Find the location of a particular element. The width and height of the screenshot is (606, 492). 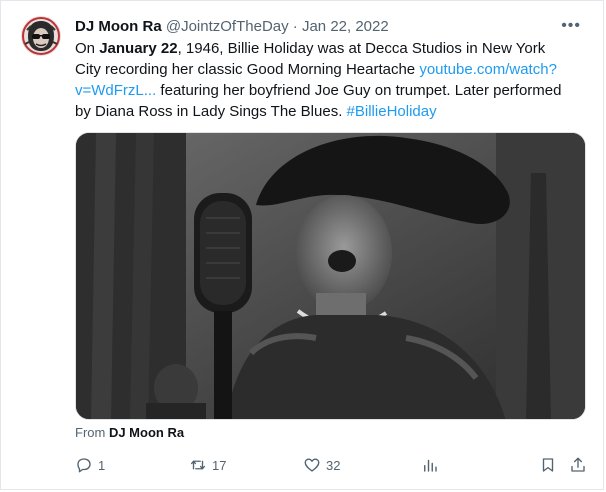

share-button is located at coordinates (578, 465).